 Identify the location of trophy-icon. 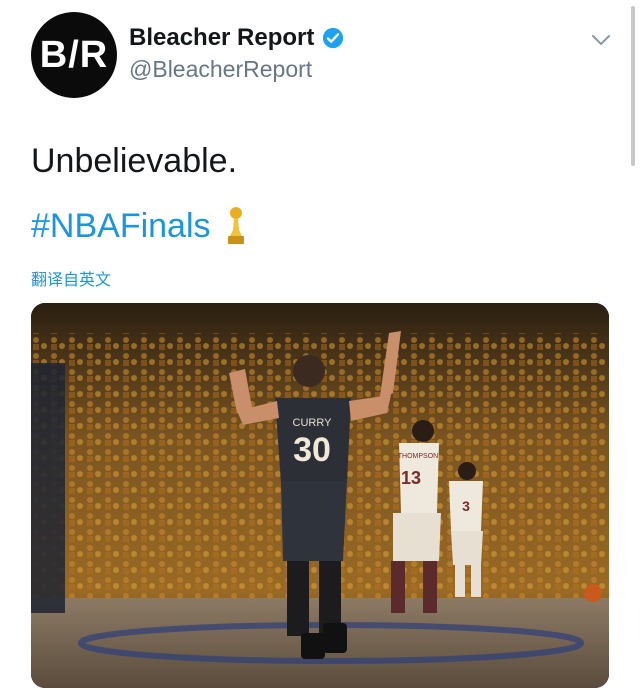
(235, 225).